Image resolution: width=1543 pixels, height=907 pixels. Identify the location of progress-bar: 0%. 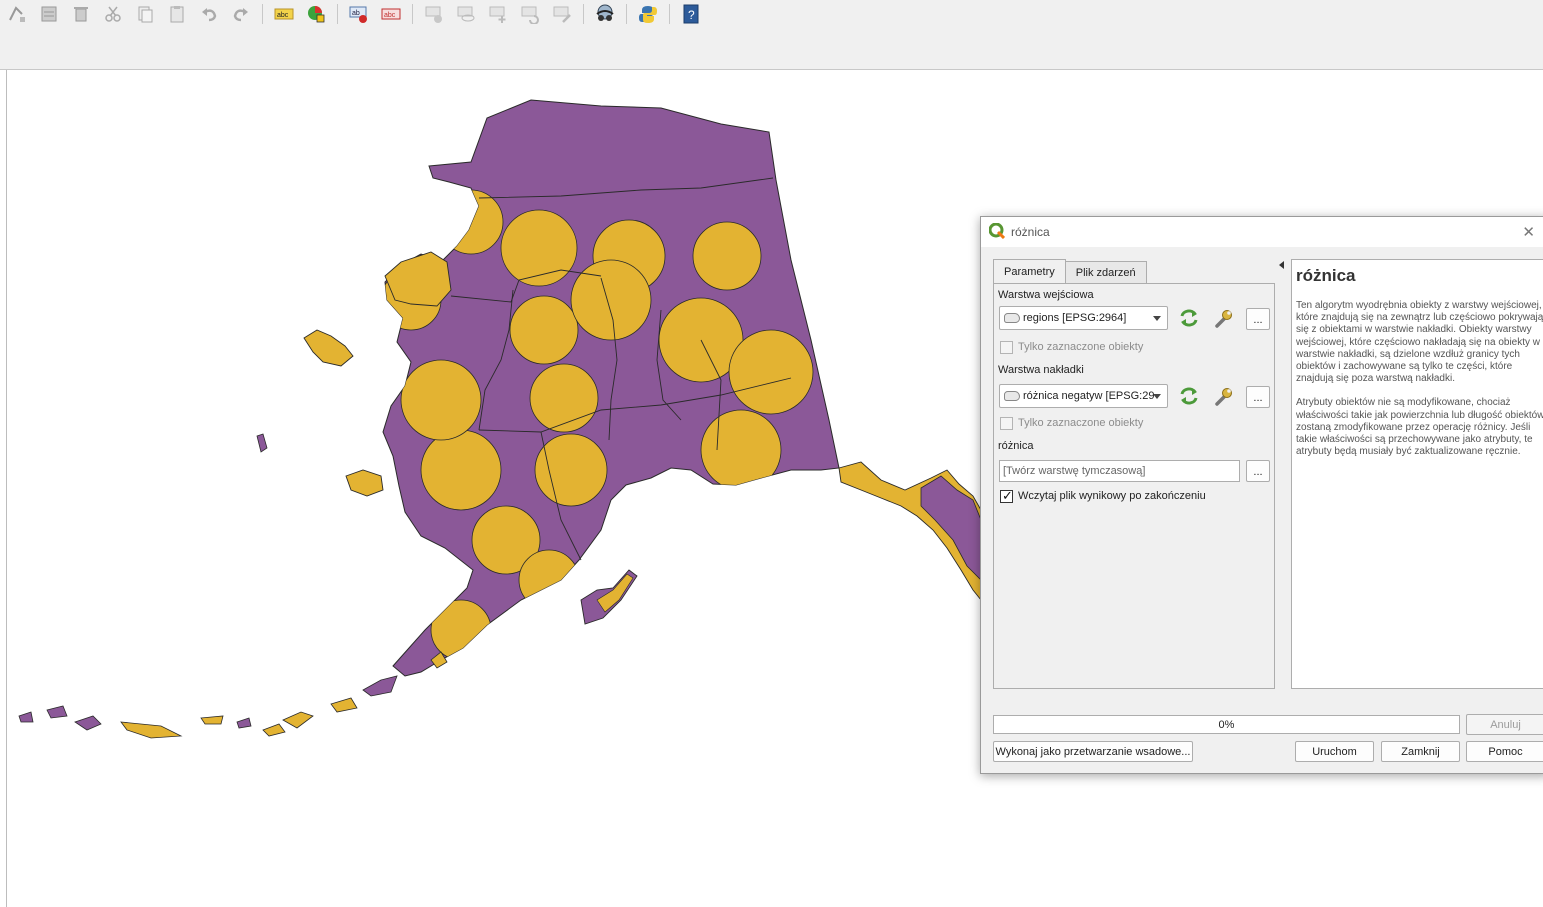
(1226, 724).